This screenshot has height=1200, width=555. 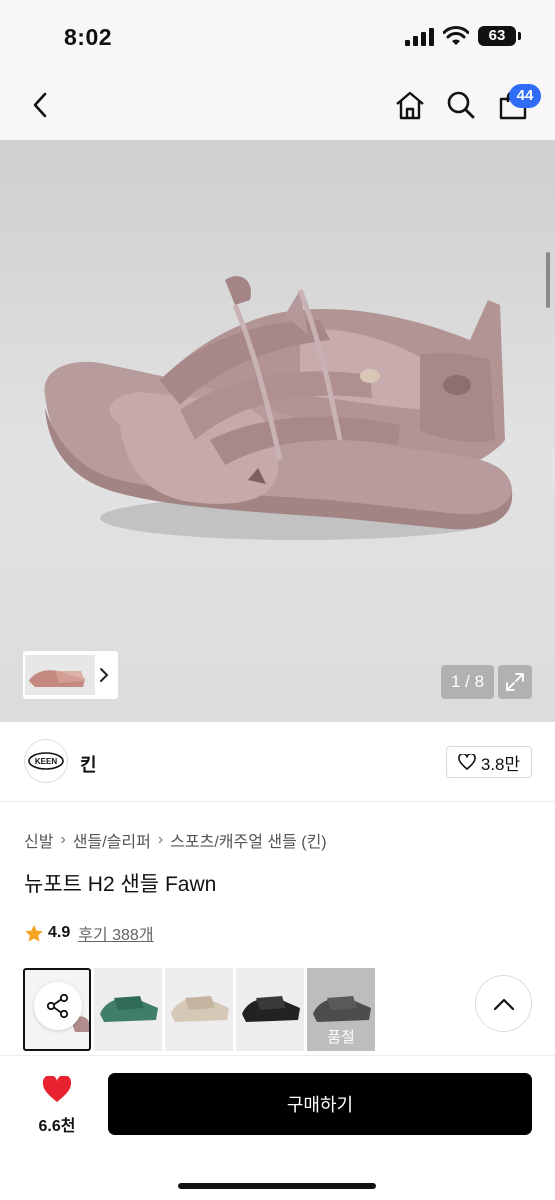 I want to click on chevron-left-icon, so click(x=40, y=105).